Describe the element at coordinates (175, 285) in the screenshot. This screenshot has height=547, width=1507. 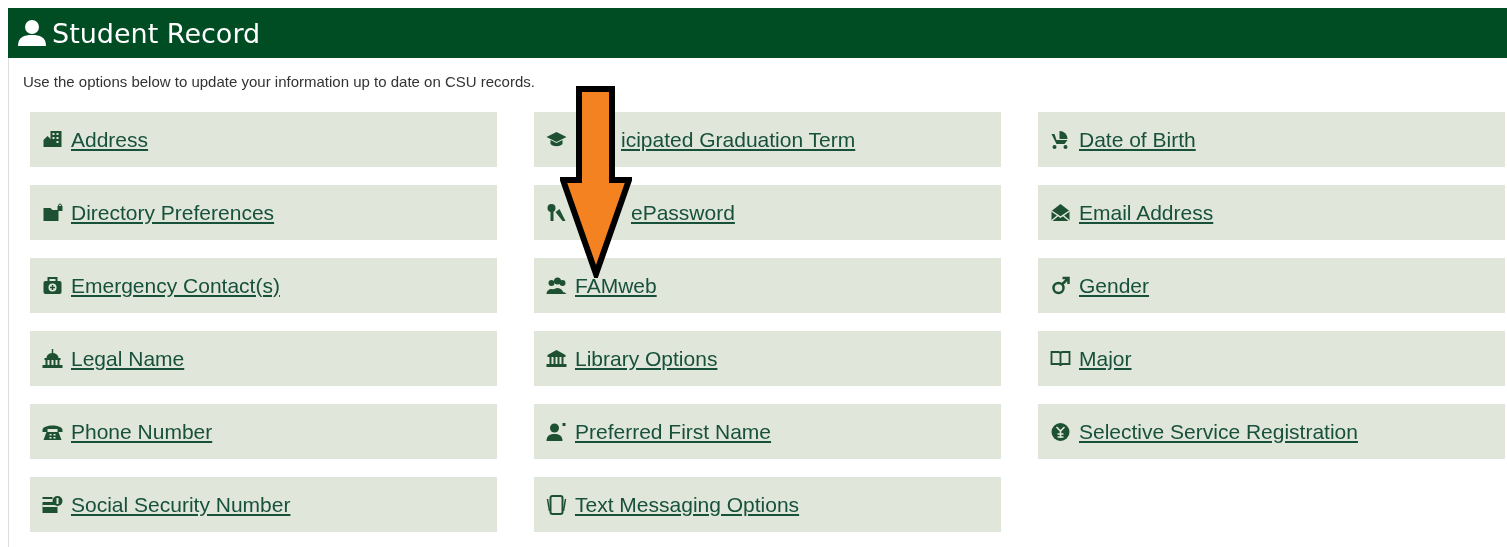
I see `option-link: Emergency Contact(s)` at that location.